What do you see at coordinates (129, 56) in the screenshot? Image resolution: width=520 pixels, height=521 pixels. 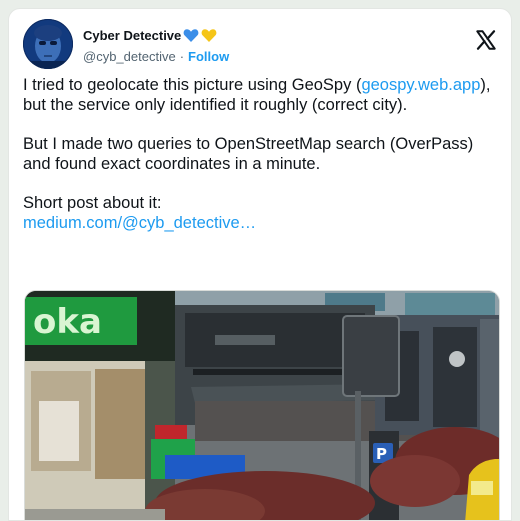 I see `author-handle: @cyb_detective` at bounding box center [129, 56].